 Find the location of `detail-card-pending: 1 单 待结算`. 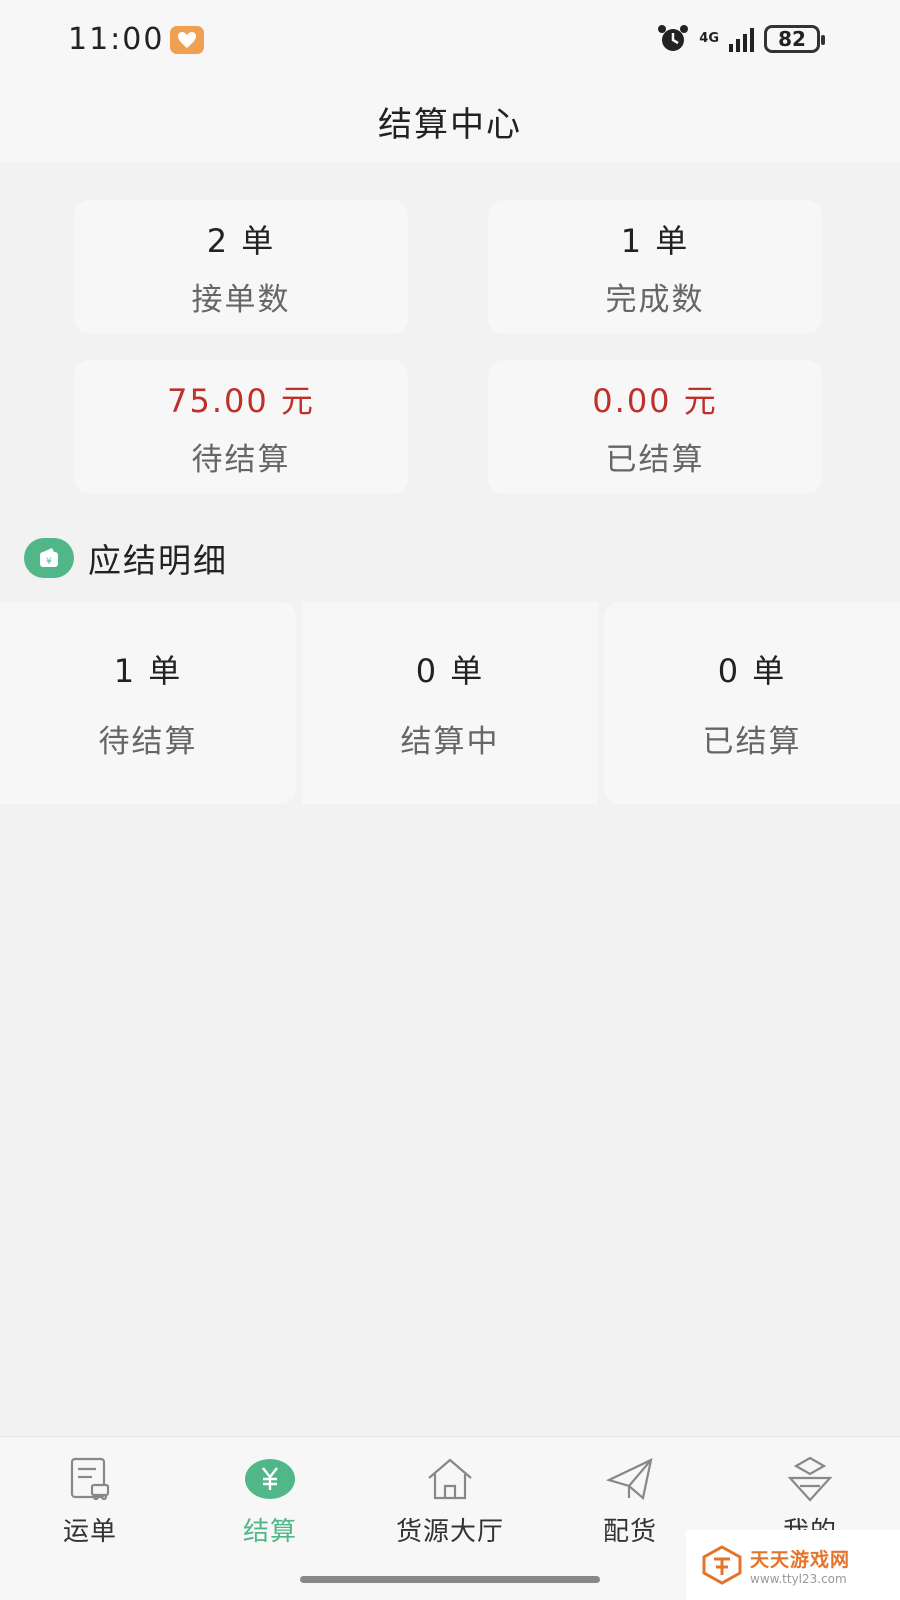

detail-card-pending: 1 单 待结算 is located at coordinates (148, 703).